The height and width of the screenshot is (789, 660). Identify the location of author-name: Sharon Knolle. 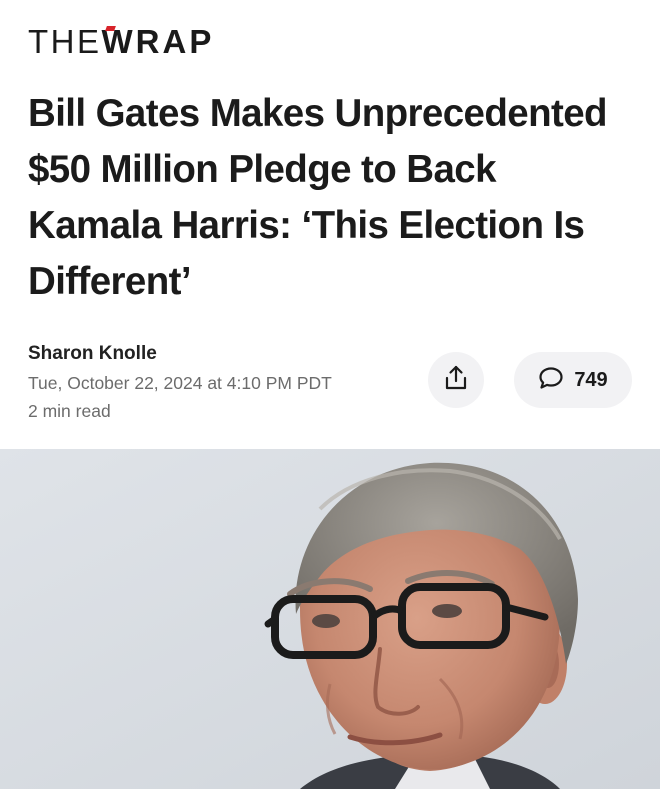
(180, 354).